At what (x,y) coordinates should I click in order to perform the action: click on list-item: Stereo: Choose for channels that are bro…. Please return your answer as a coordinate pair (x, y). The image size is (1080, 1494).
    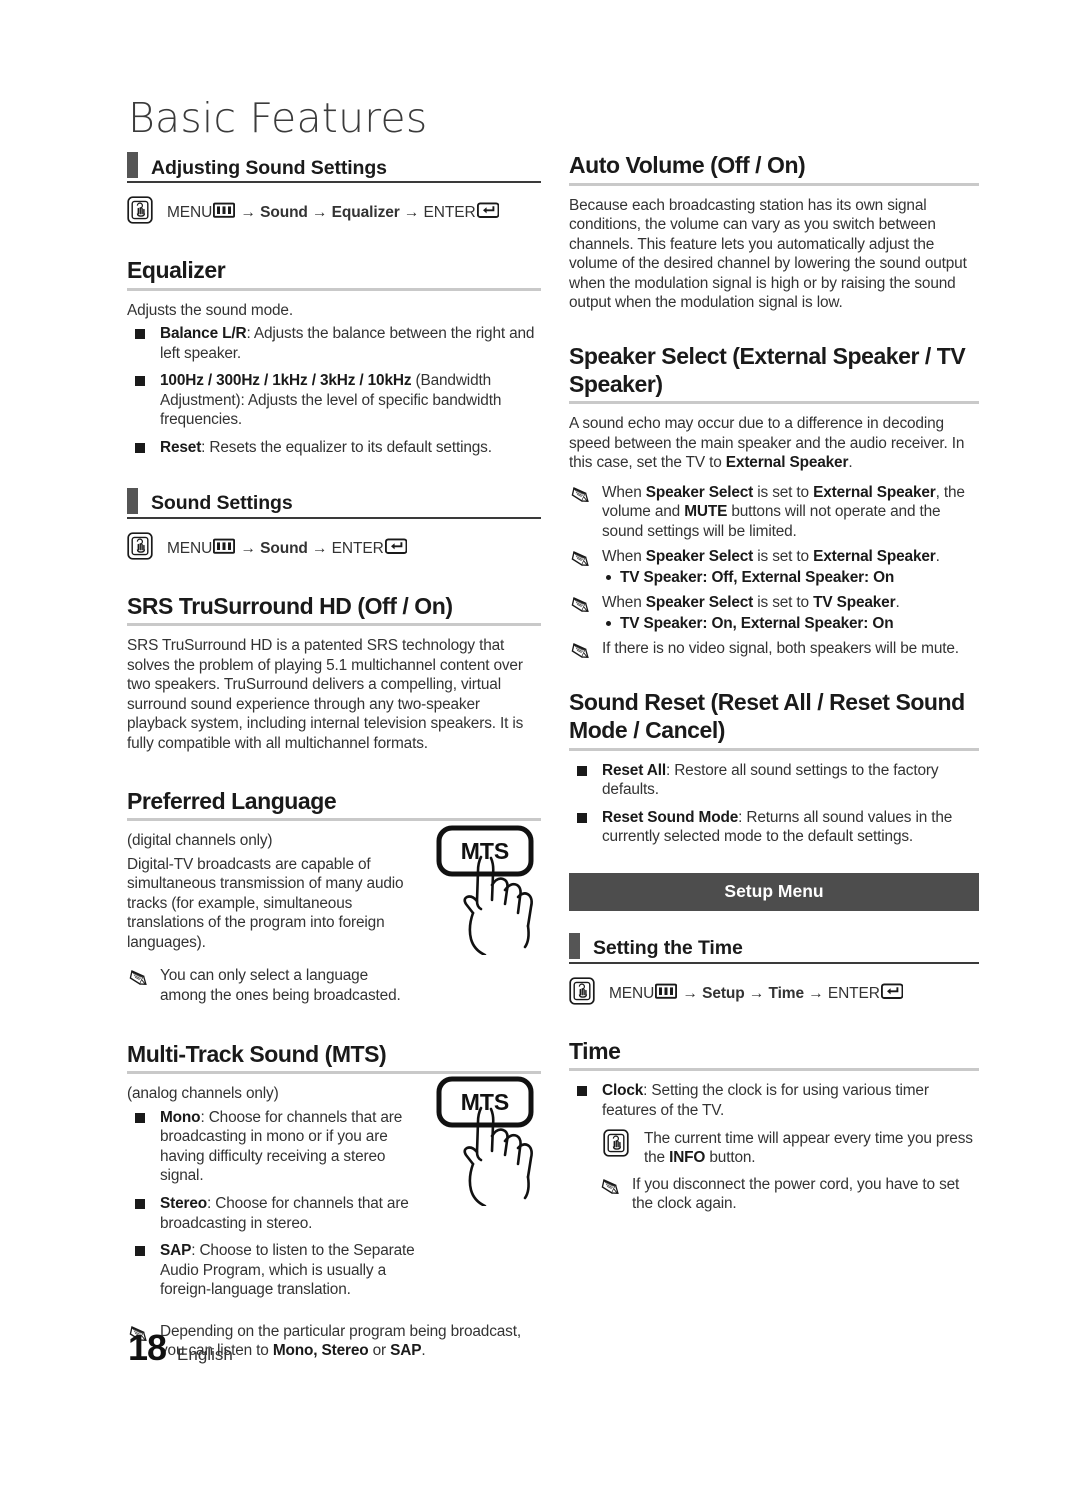
    Looking at the image, I should click on (277, 1213).